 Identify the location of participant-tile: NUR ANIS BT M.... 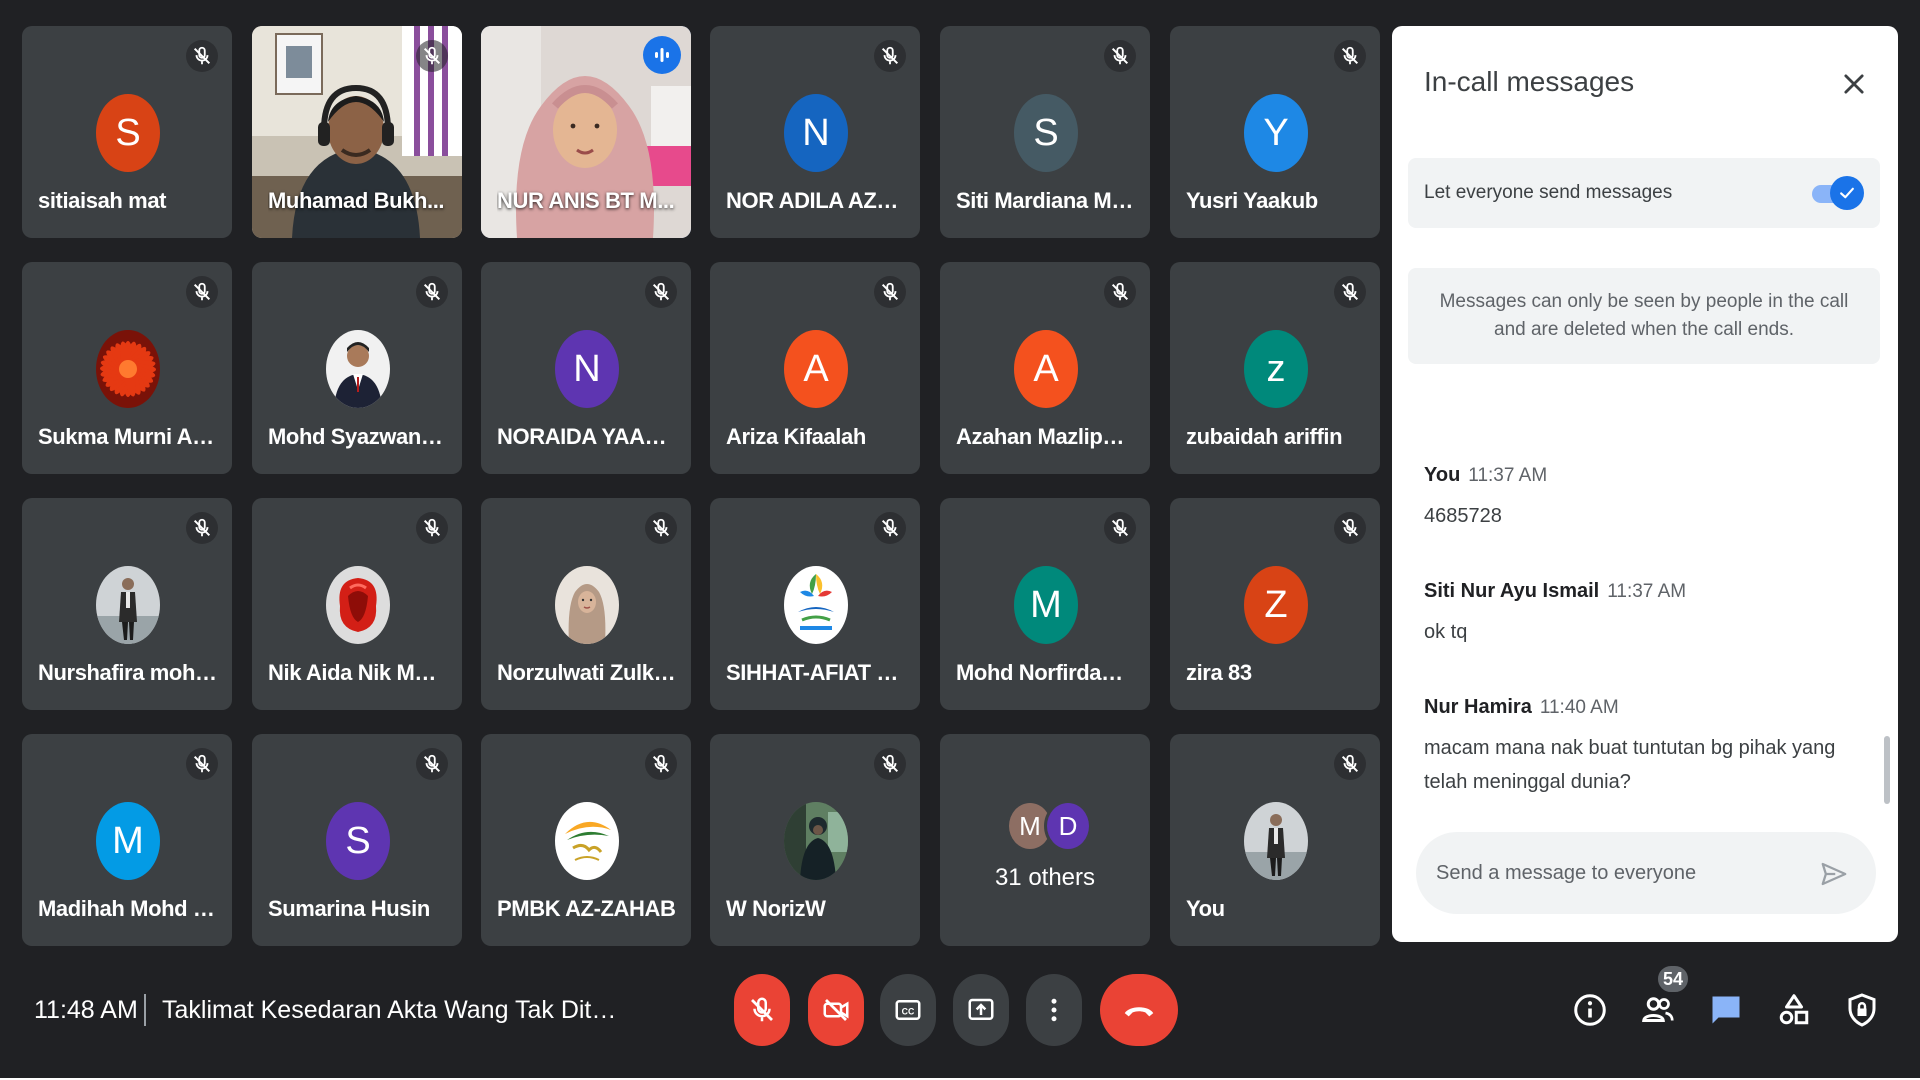
(586, 132).